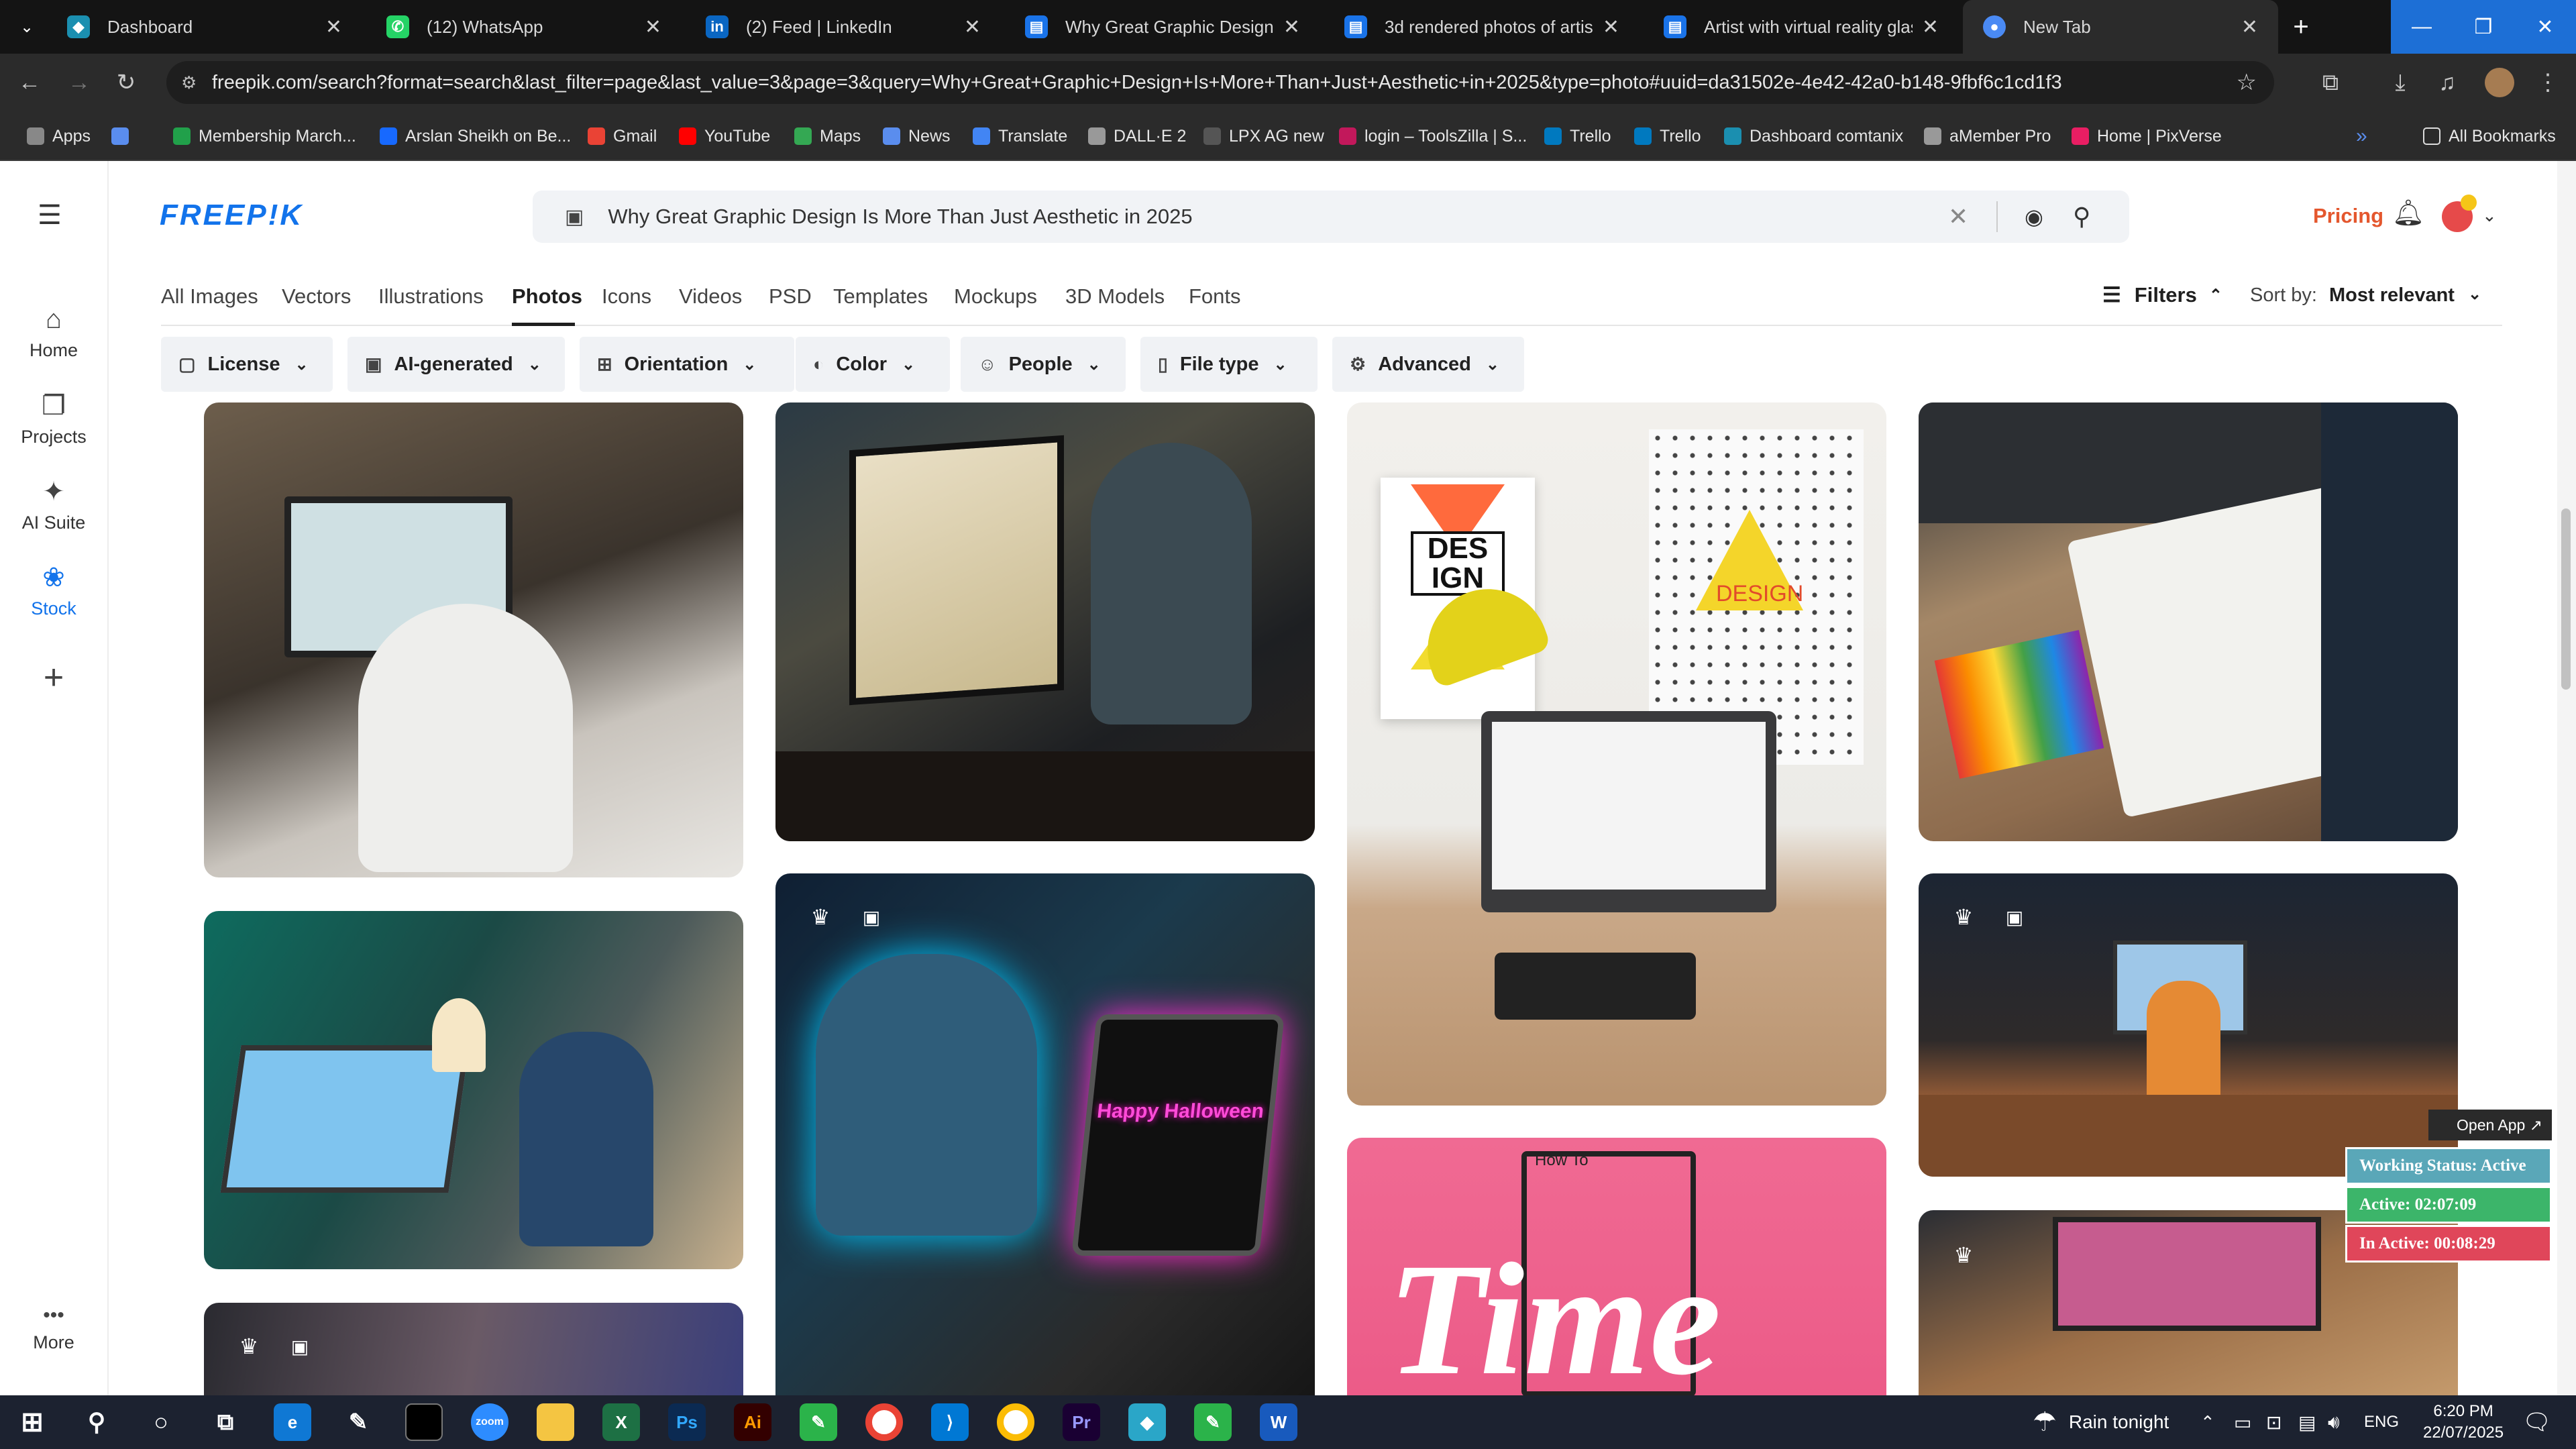 This screenshot has width=2576, height=1449. Describe the element at coordinates (1958, 217) in the screenshot. I see `clear-search-icon: ✕` at that location.